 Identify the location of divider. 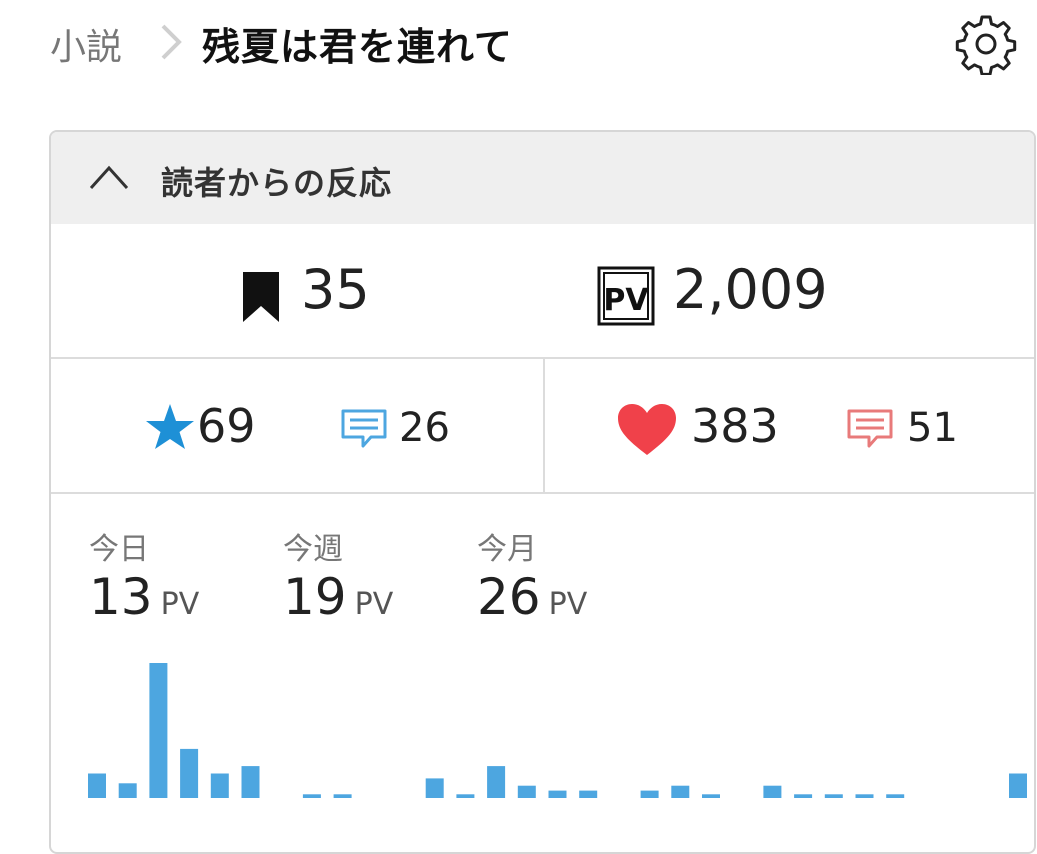
(544, 425).